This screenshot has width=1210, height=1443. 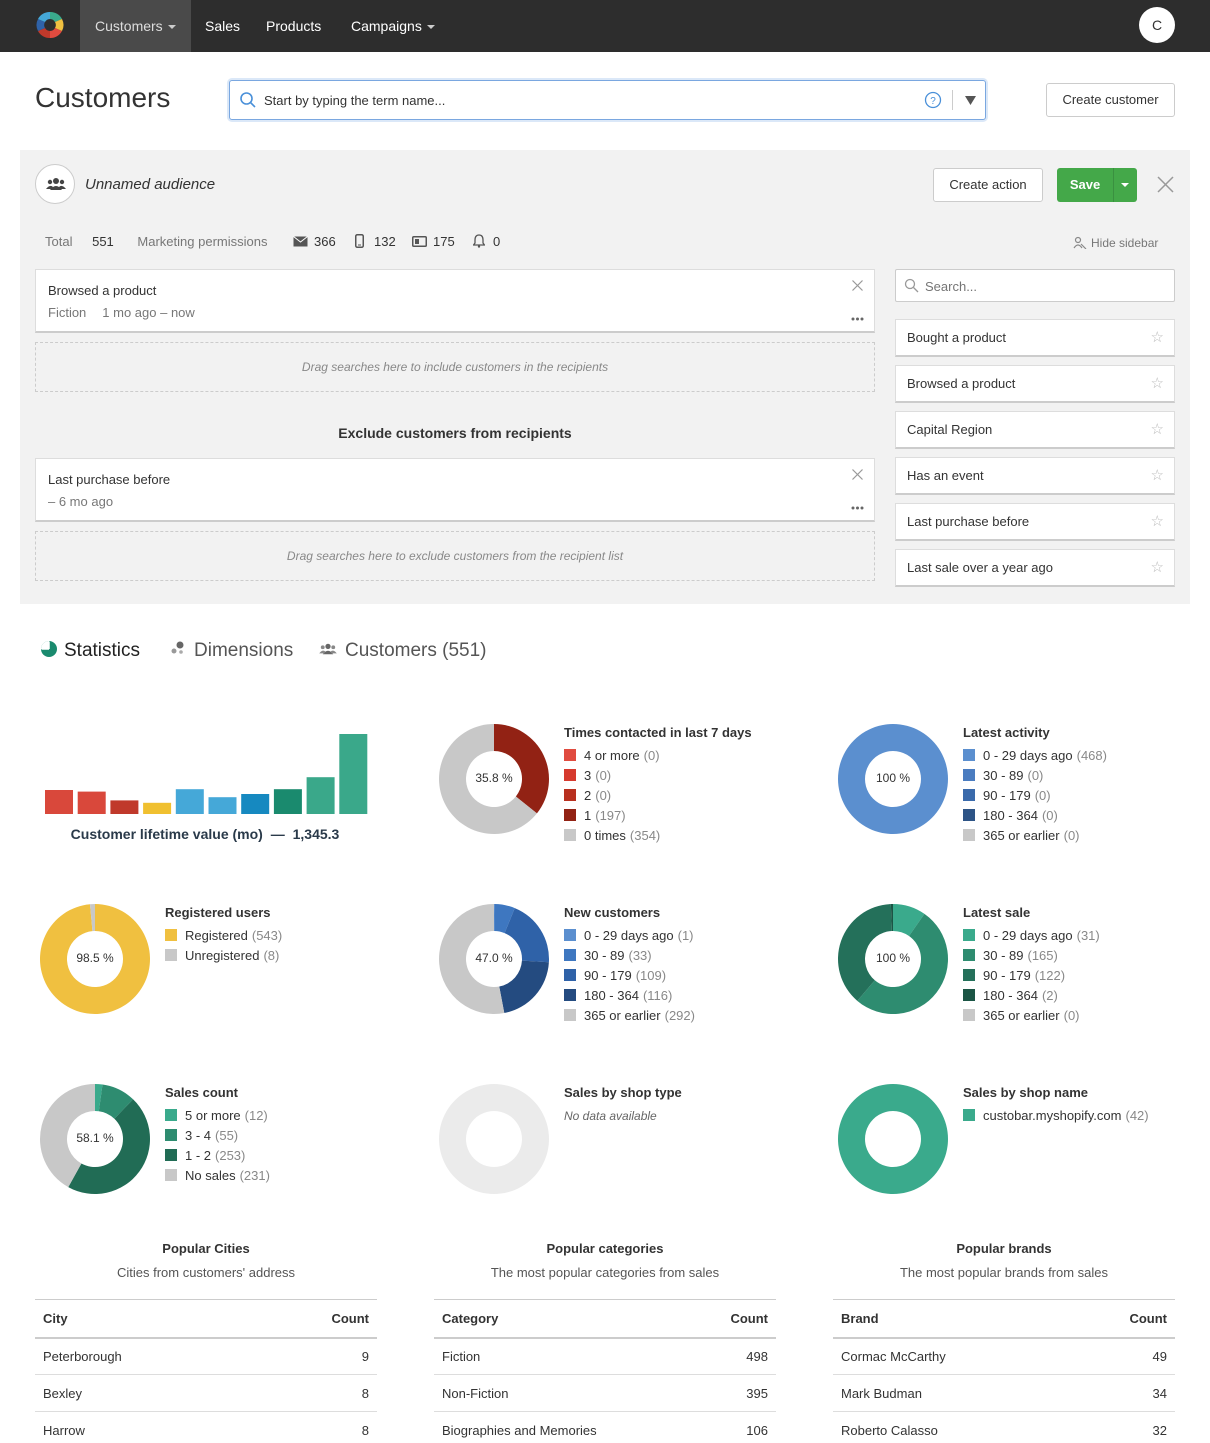 I want to click on table-cell-name: Roberto Calasso, so click(x=951, y=1427).